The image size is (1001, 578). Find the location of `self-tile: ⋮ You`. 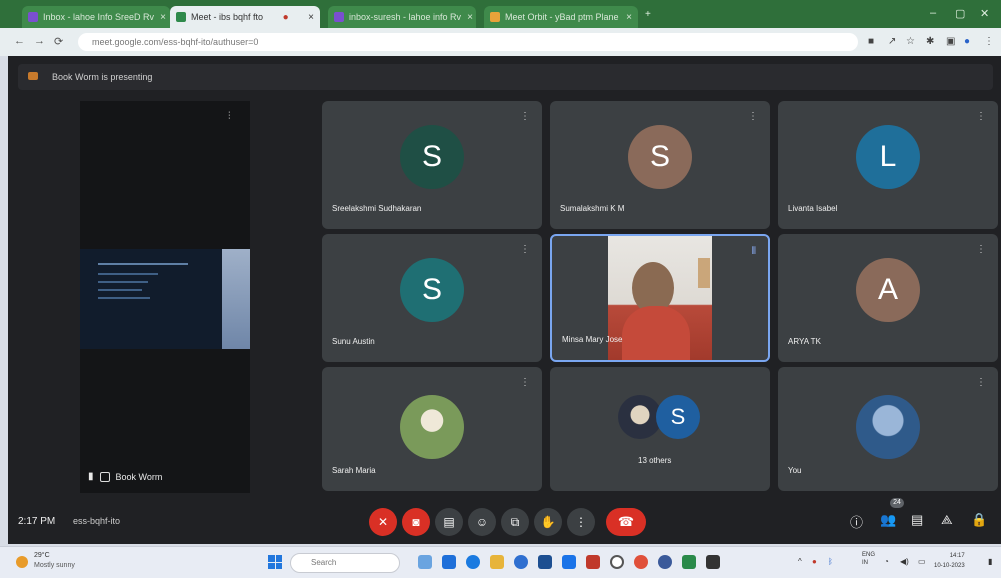

self-tile: ⋮ You is located at coordinates (888, 429).